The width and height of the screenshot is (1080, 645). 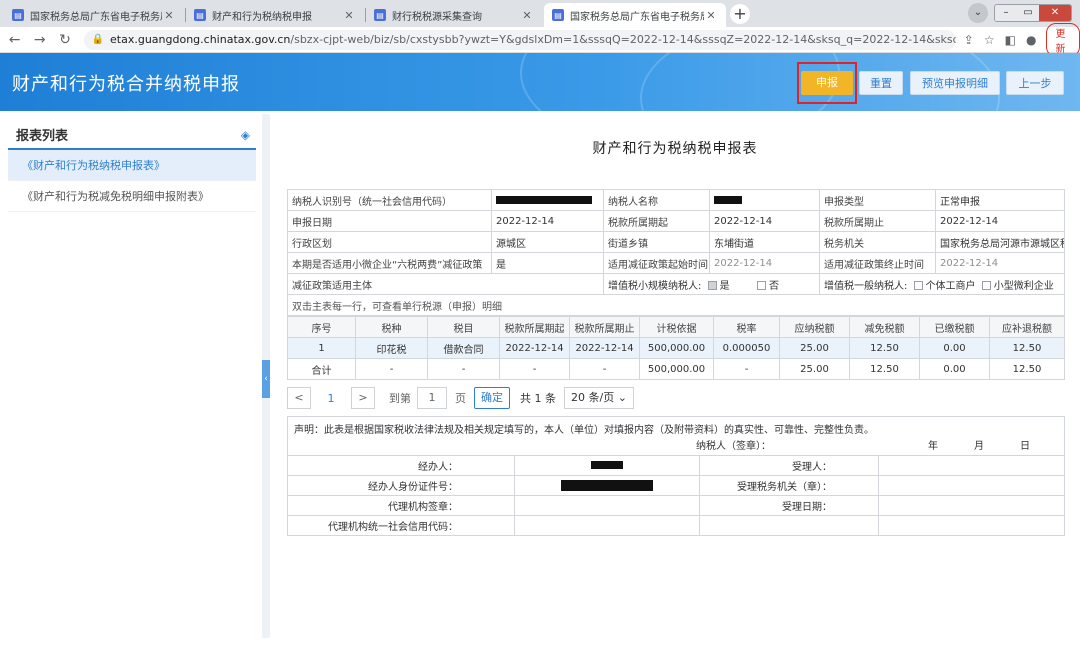 What do you see at coordinates (746, 348) in the screenshot?
I see `table-cell: 0.000050` at bounding box center [746, 348].